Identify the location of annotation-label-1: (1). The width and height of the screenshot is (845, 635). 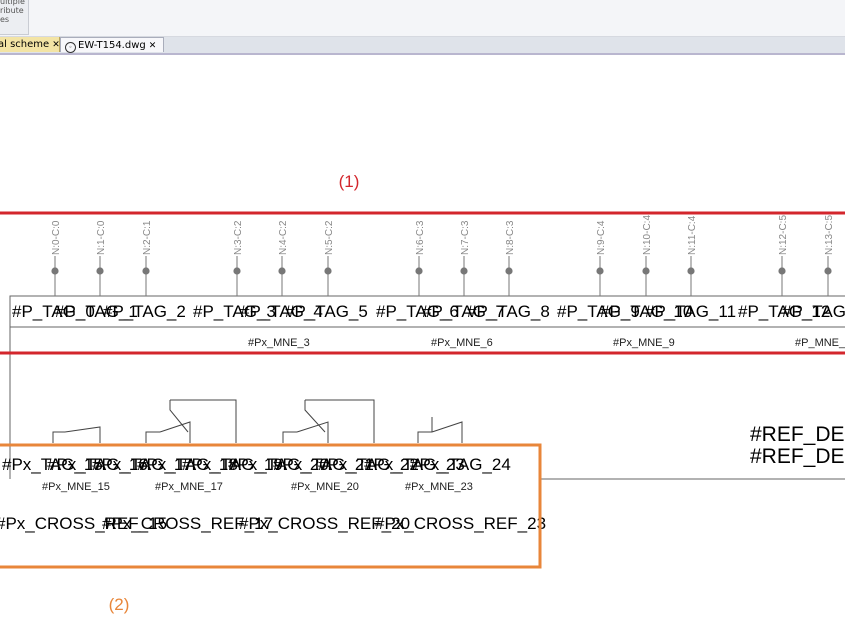
(349, 181).